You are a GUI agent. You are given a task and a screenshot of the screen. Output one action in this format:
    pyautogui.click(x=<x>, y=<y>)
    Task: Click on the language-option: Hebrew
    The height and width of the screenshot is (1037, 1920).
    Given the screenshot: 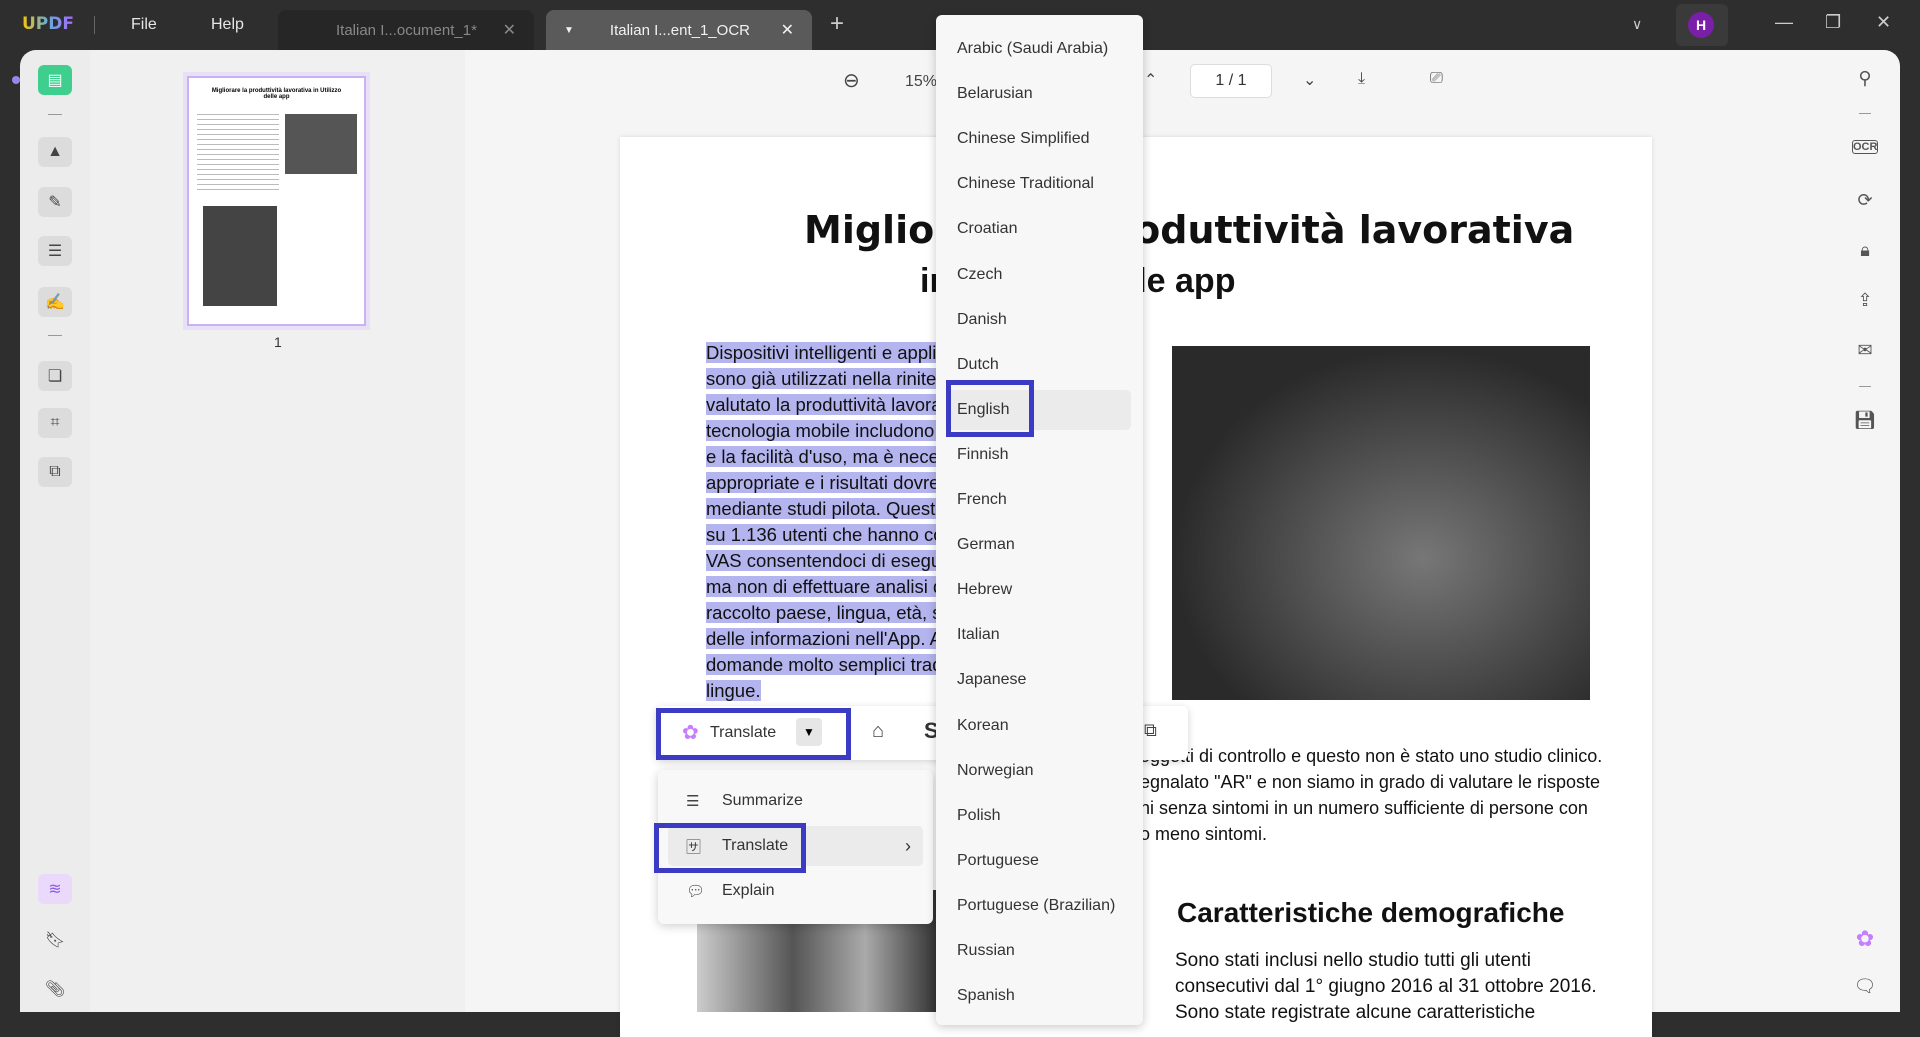 What is the action you would take?
    pyautogui.click(x=1038, y=590)
    